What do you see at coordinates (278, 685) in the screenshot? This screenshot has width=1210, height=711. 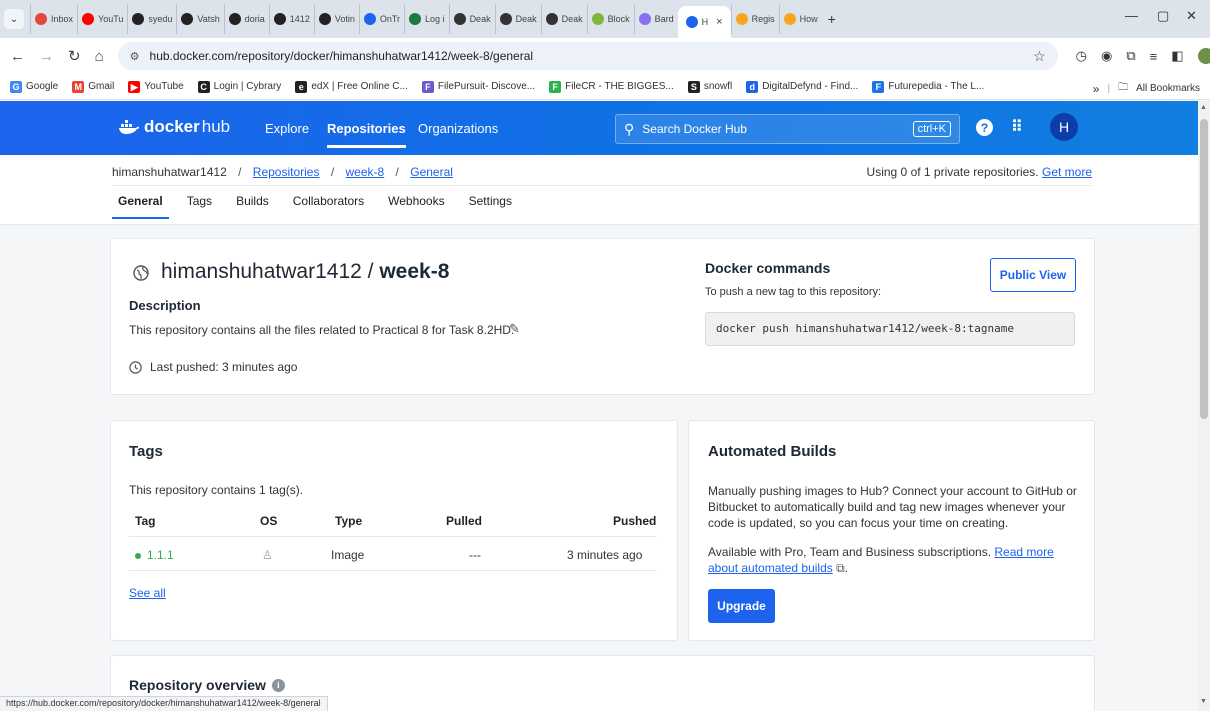 I see `info-icon: i` at bounding box center [278, 685].